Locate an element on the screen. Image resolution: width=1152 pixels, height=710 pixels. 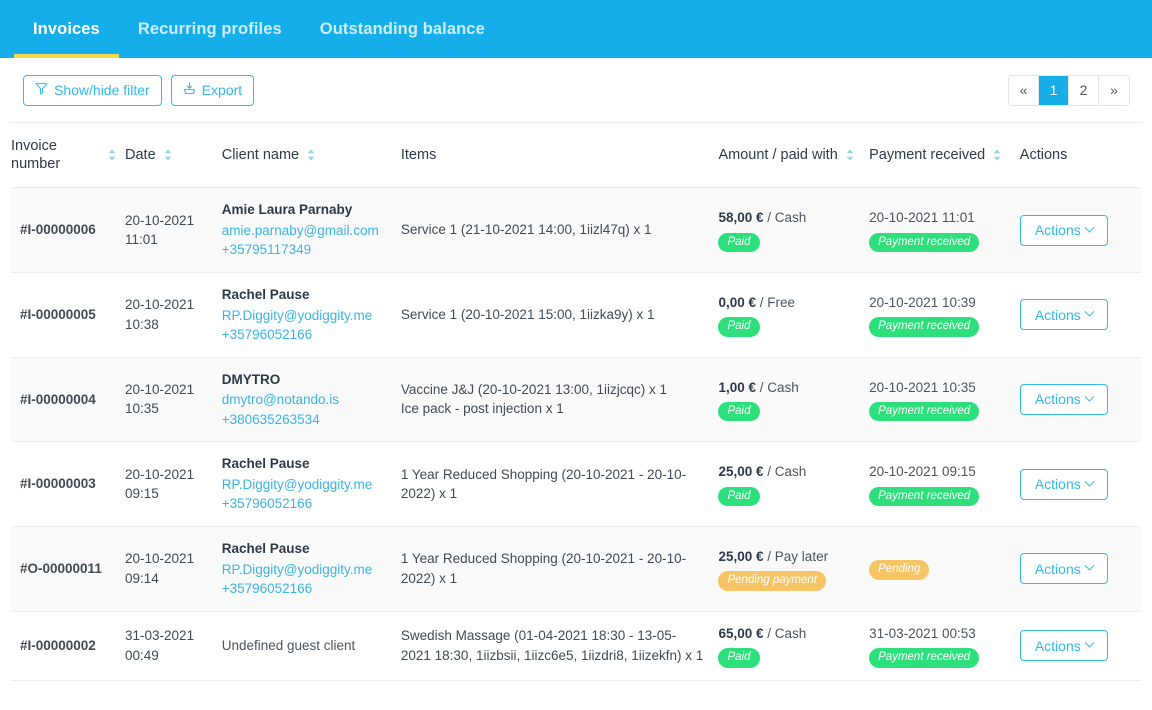
cell-client: DMYTRO dmytro@notando.is +380635263534 is located at coordinates (311, 400).